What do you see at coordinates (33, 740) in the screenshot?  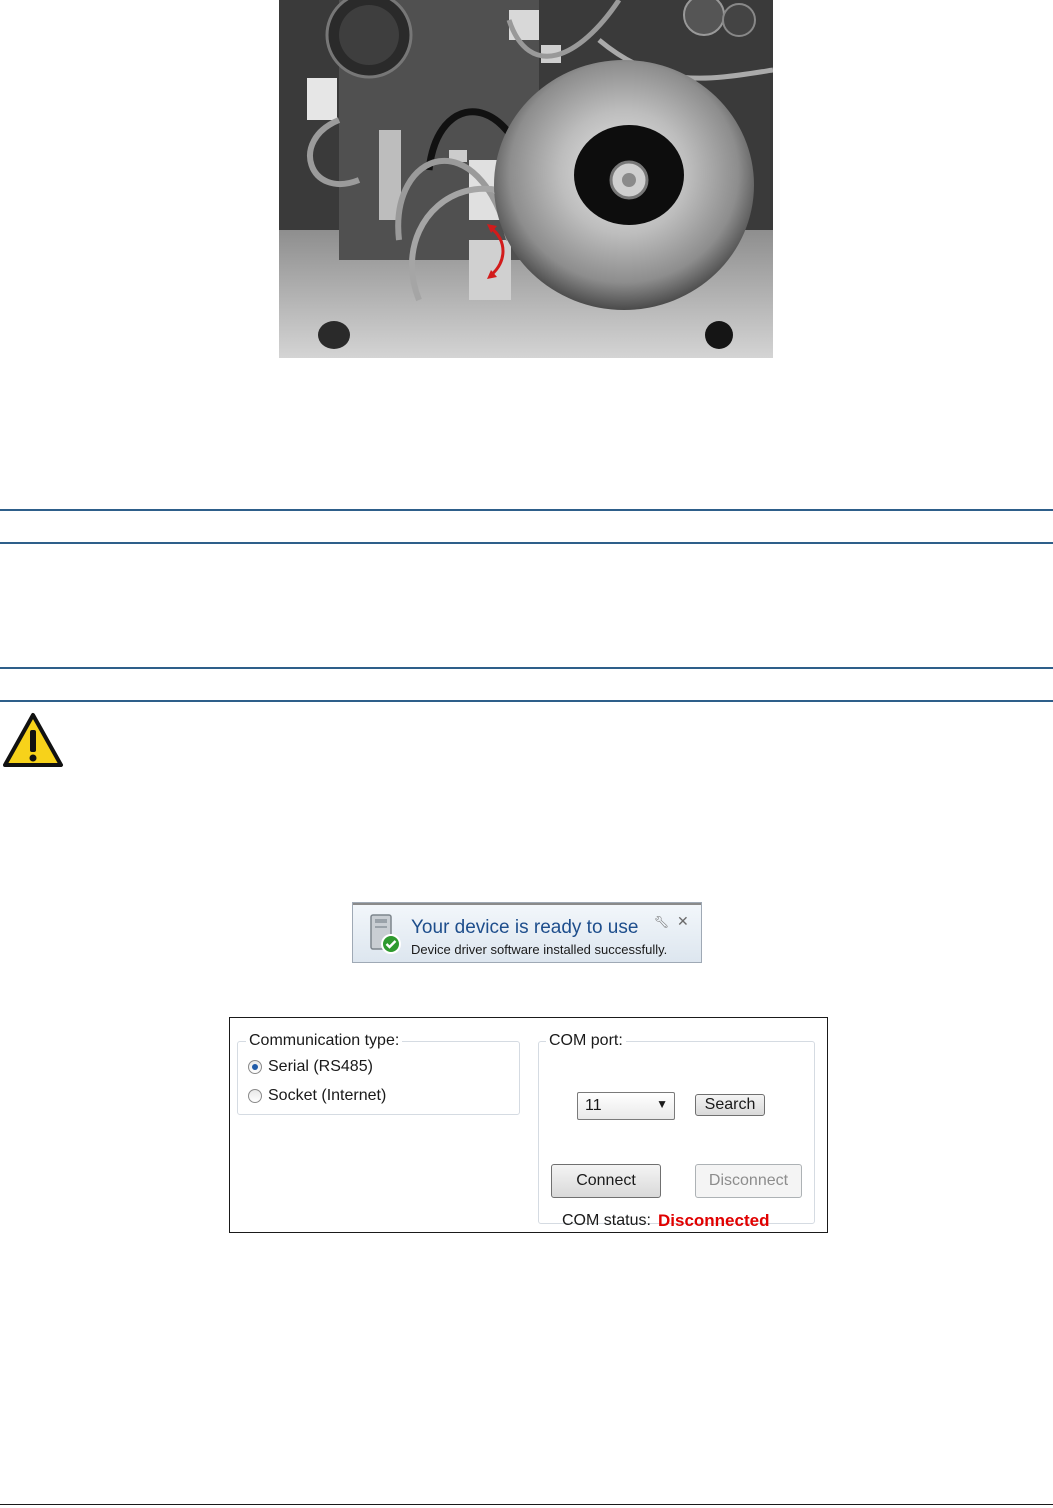 I see `warning-icon` at bounding box center [33, 740].